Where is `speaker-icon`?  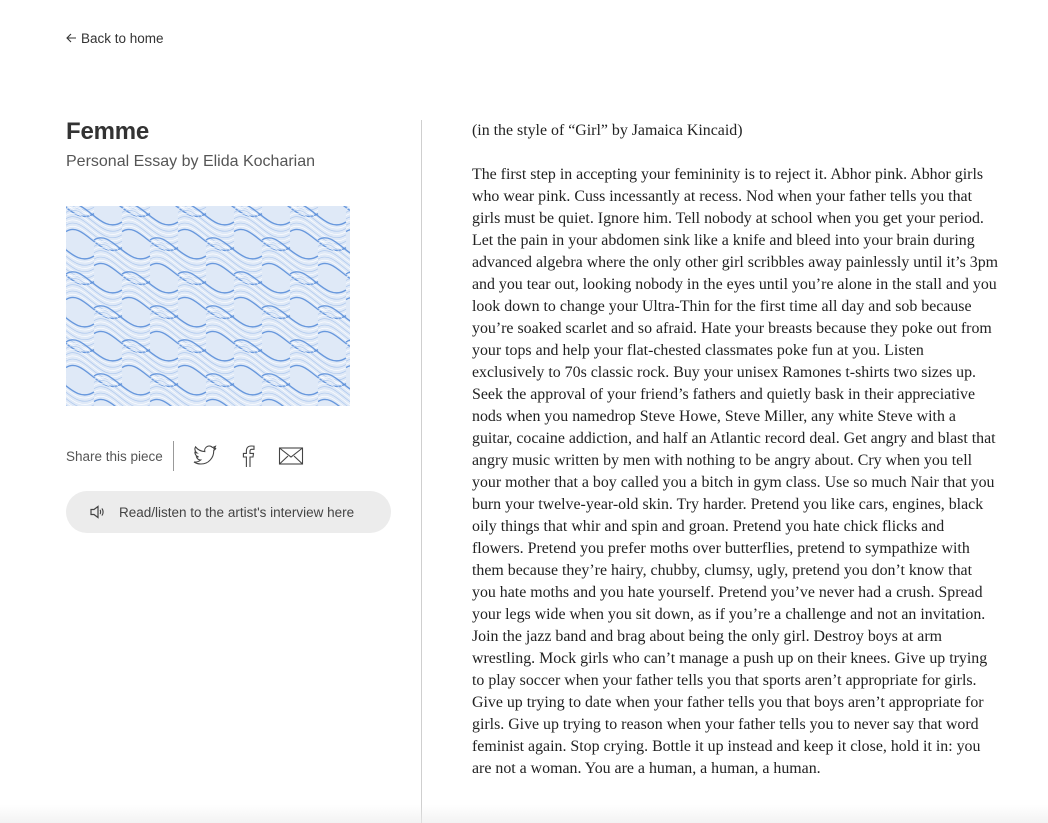
speaker-icon is located at coordinates (98, 512).